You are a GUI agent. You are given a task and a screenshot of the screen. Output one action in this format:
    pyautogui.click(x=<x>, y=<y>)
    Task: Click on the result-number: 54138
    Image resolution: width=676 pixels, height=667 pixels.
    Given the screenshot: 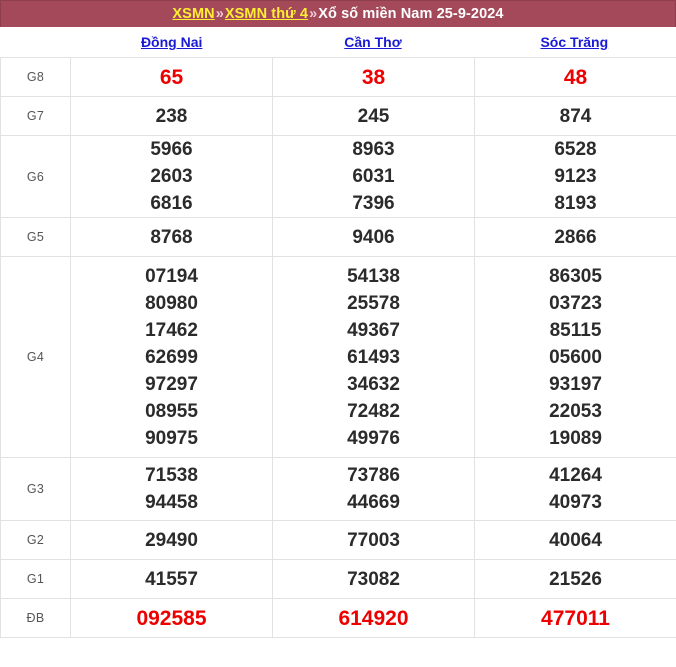 What is the action you would take?
    pyautogui.click(x=373, y=276)
    